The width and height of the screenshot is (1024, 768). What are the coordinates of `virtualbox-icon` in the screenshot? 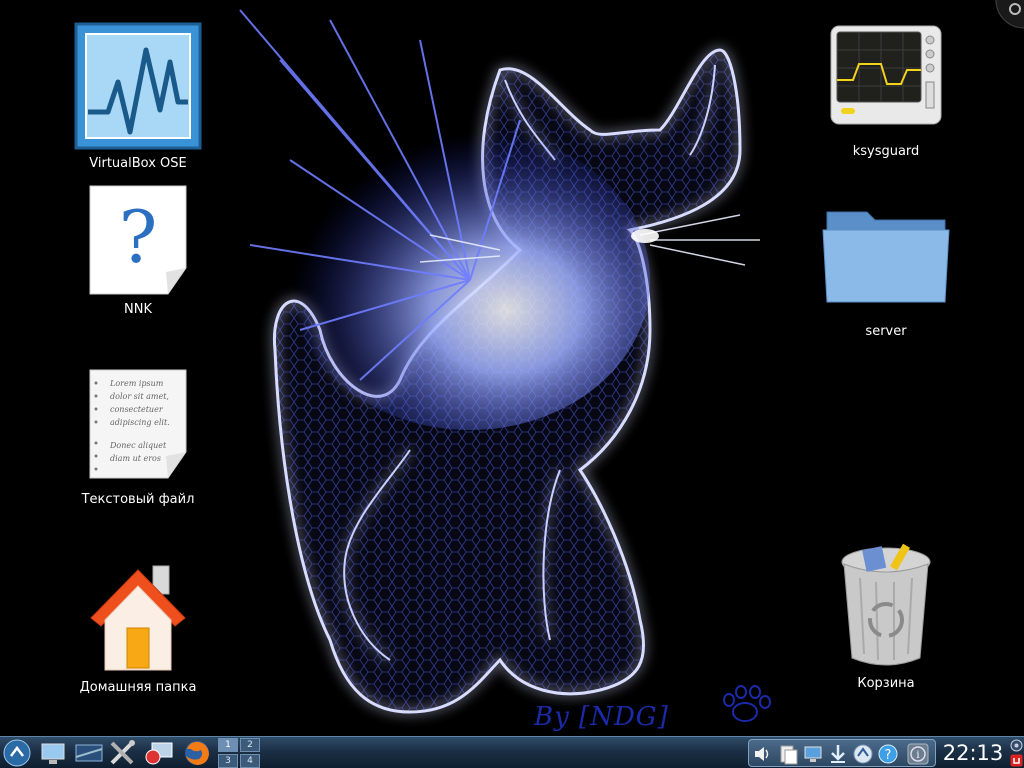 It's located at (138, 86).